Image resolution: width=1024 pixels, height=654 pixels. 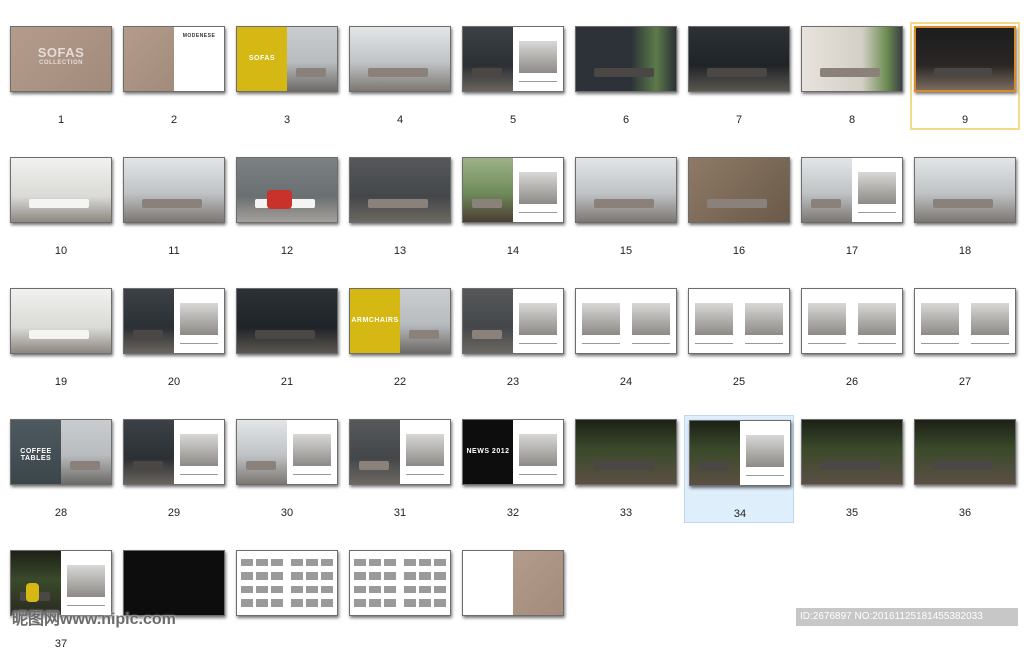 I want to click on page-thumbnail: 30, so click(x=287, y=469).